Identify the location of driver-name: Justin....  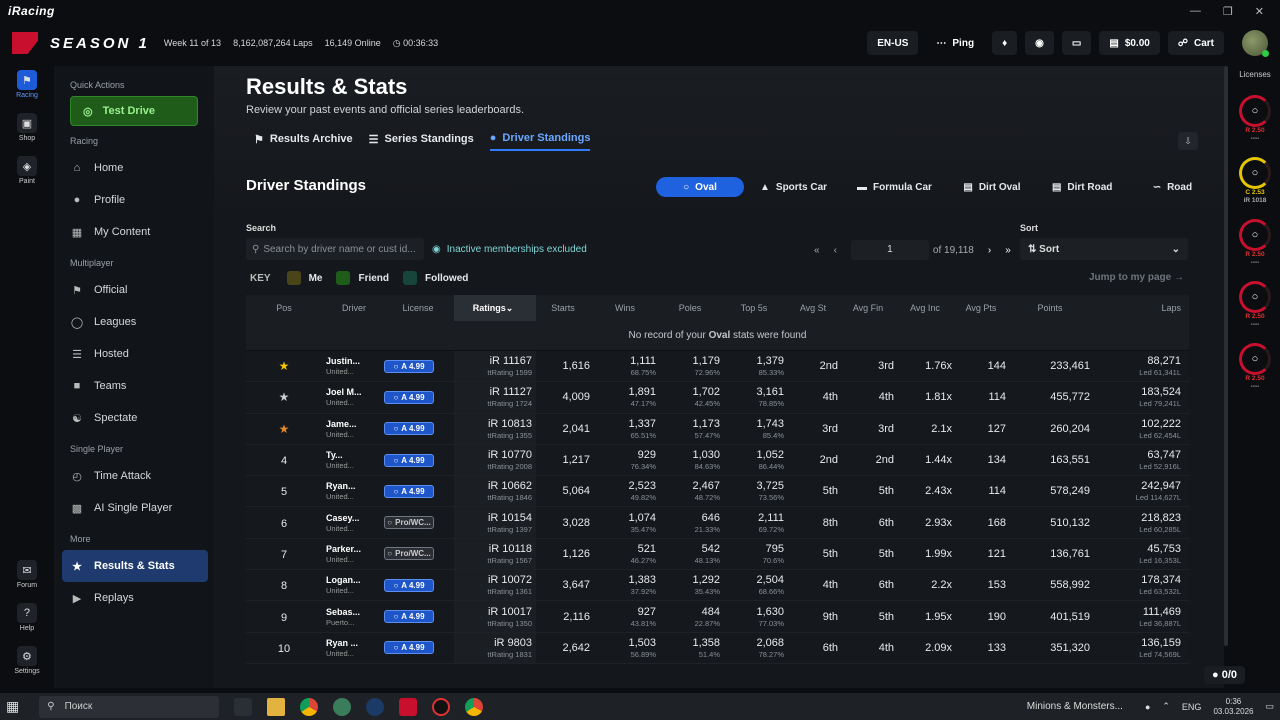
(354, 361).